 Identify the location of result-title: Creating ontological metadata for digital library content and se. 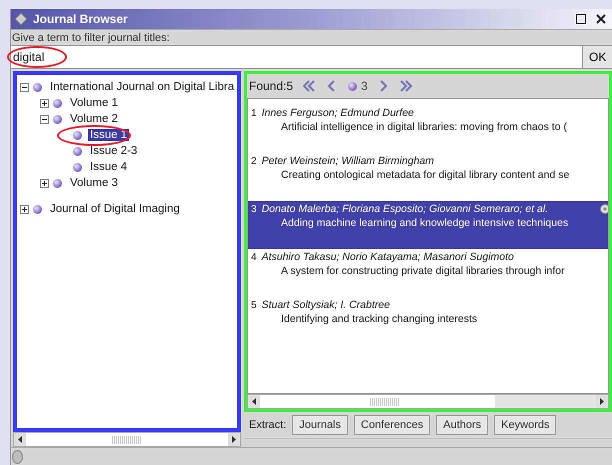
(425, 175).